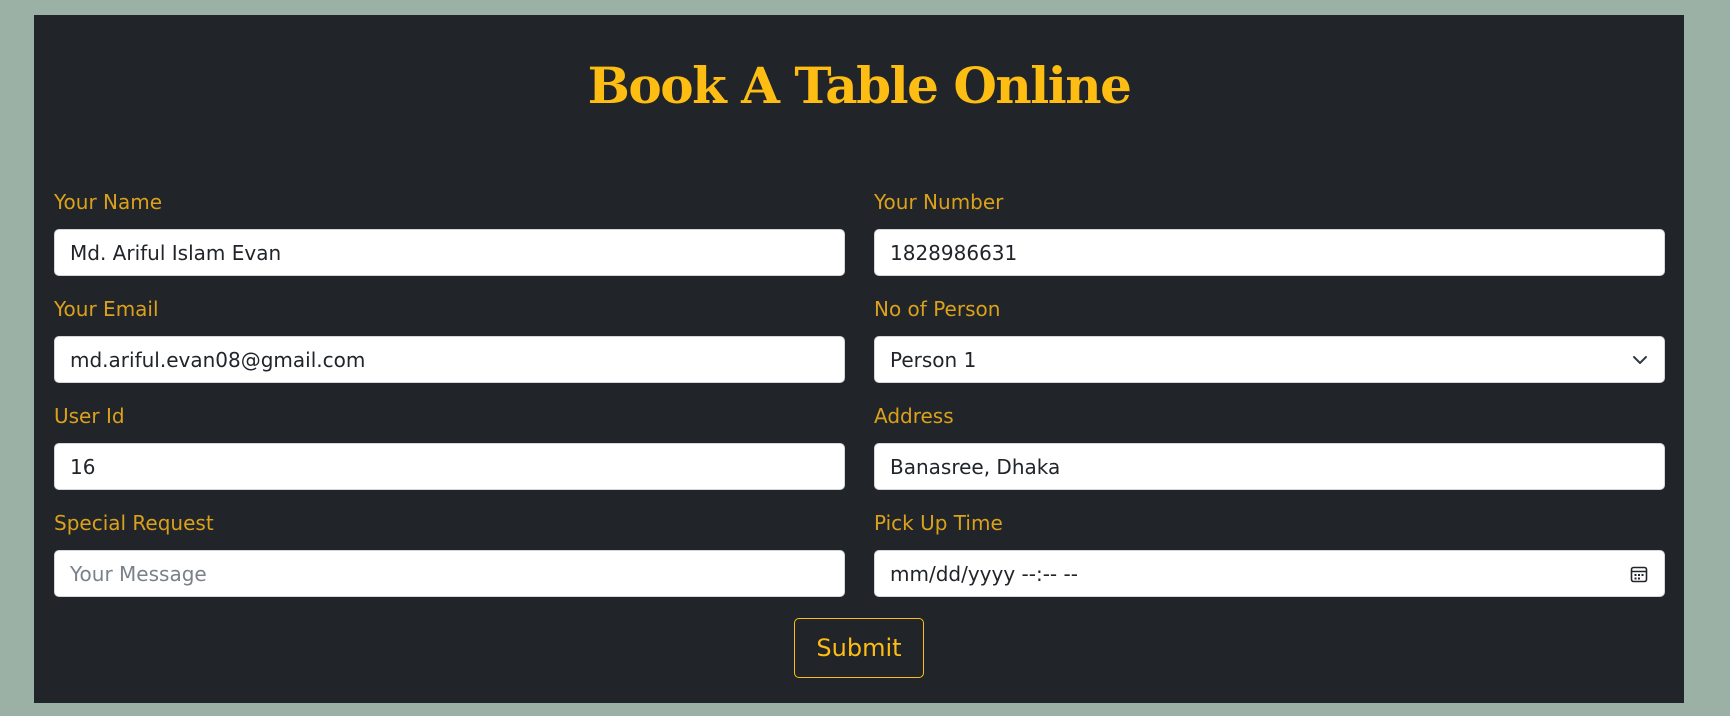  I want to click on name-group: Your Name Md. Ariful Islam Evan, so click(449, 232).